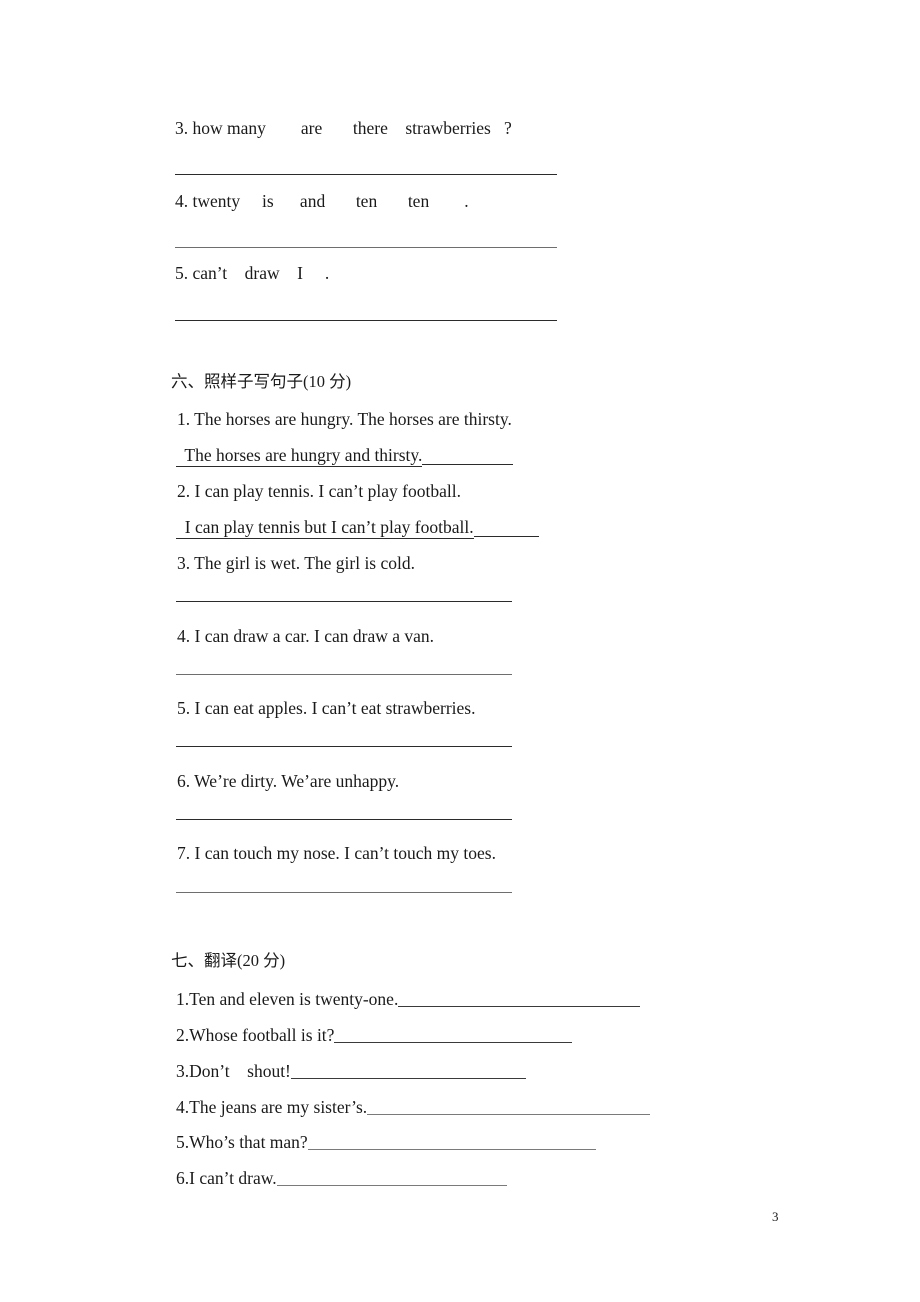 This screenshot has width=920, height=1302. I want to click on section-six-prompt-3: 3. The girl is wet. The girl is cold., so click(296, 563).